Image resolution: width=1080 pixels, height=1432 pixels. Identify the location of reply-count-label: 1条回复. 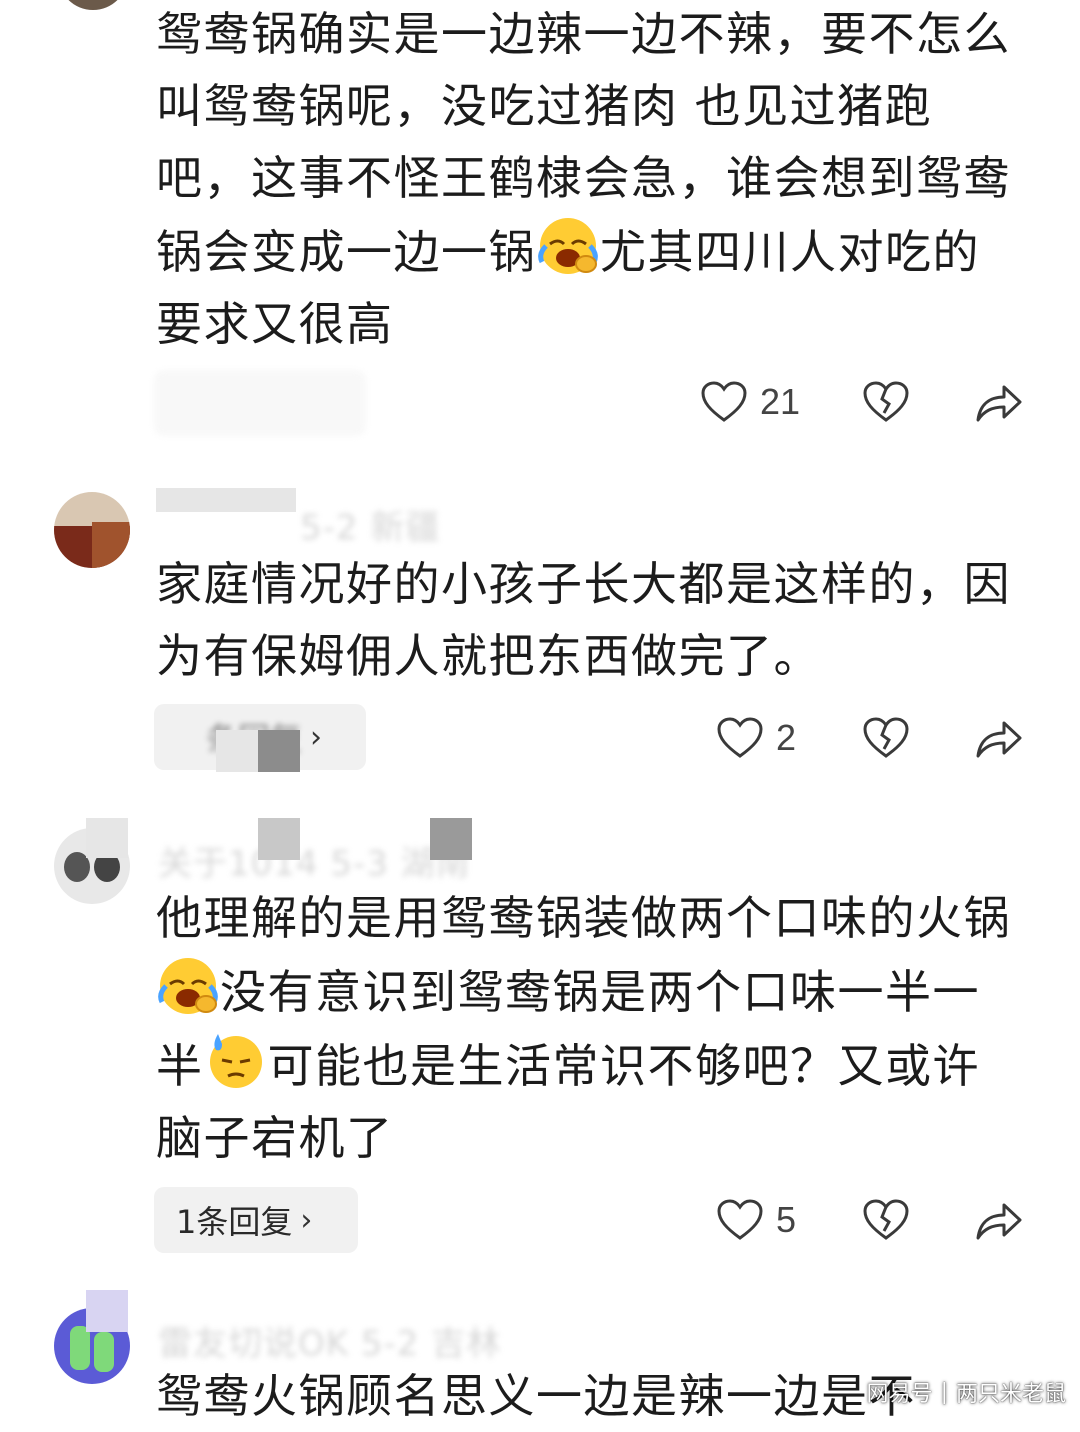
(234, 1222).